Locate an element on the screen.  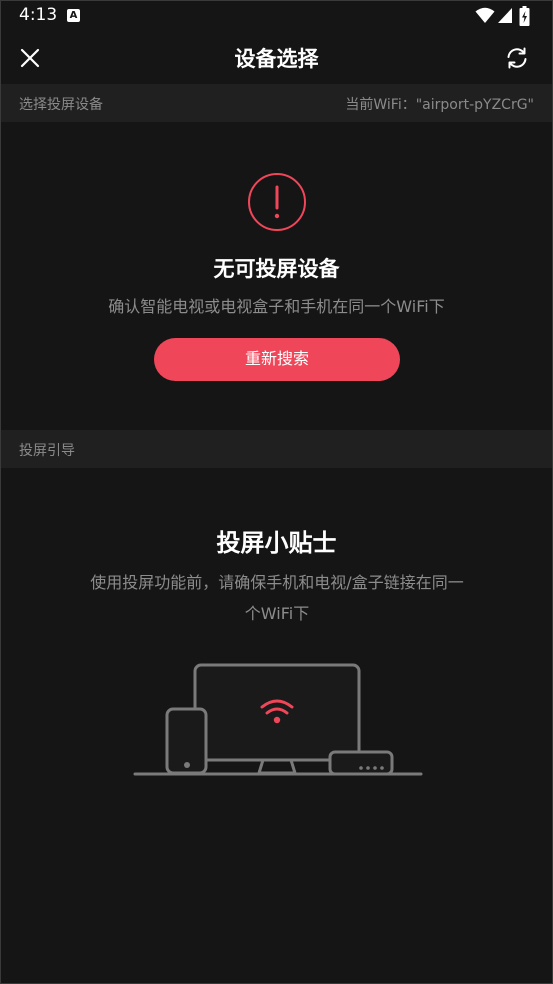
signal-icon is located at coordinates (505, 15).